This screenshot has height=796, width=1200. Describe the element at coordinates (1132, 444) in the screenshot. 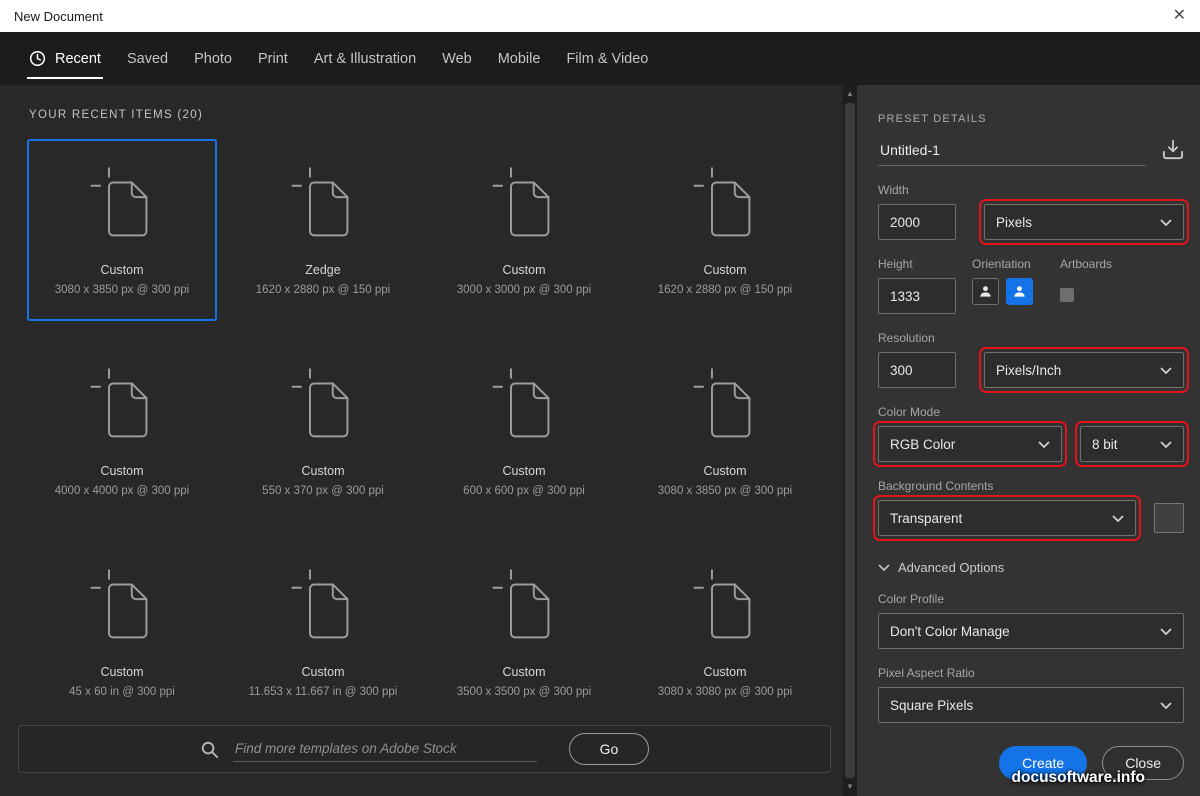

I see `bit-depth-dropdown: 8 bit` at that location.